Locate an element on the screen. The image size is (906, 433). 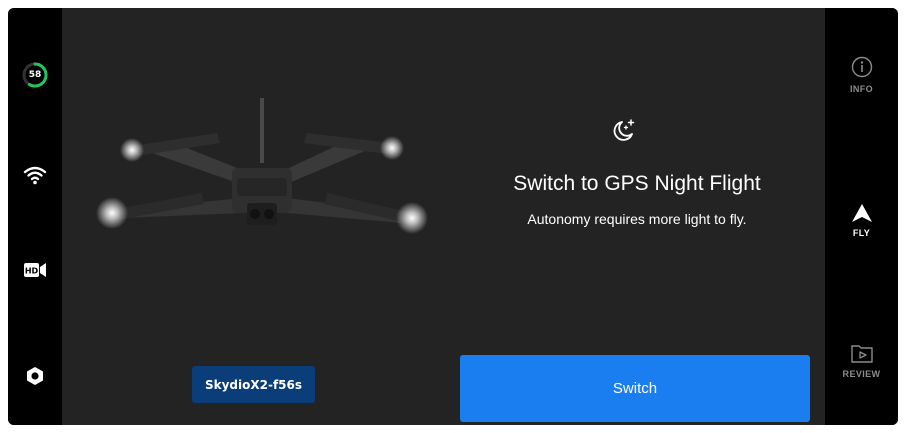
wifi-button is located at coordinates (35, 175).